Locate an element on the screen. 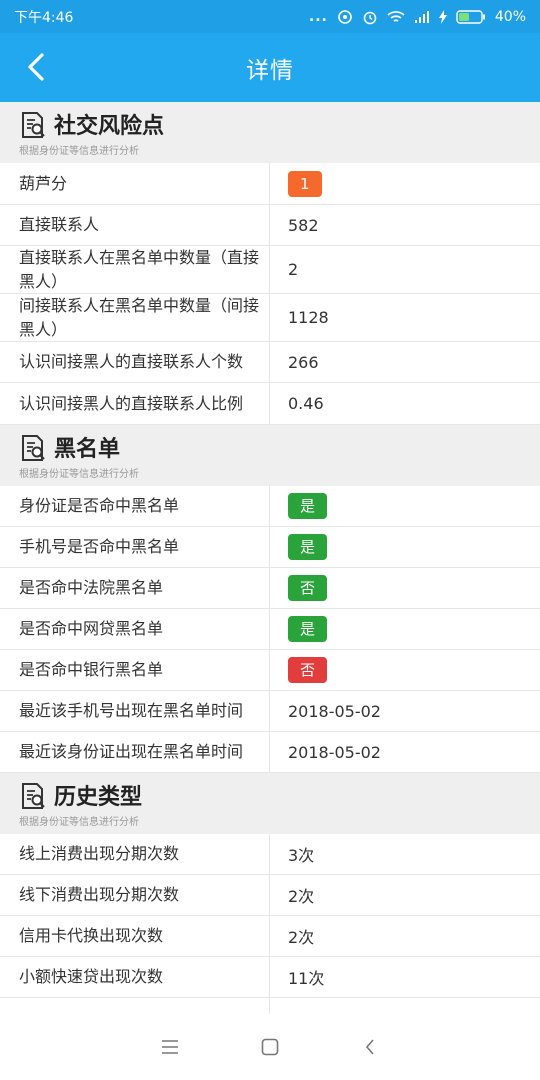  back-button is located at coordinates (36, 67).